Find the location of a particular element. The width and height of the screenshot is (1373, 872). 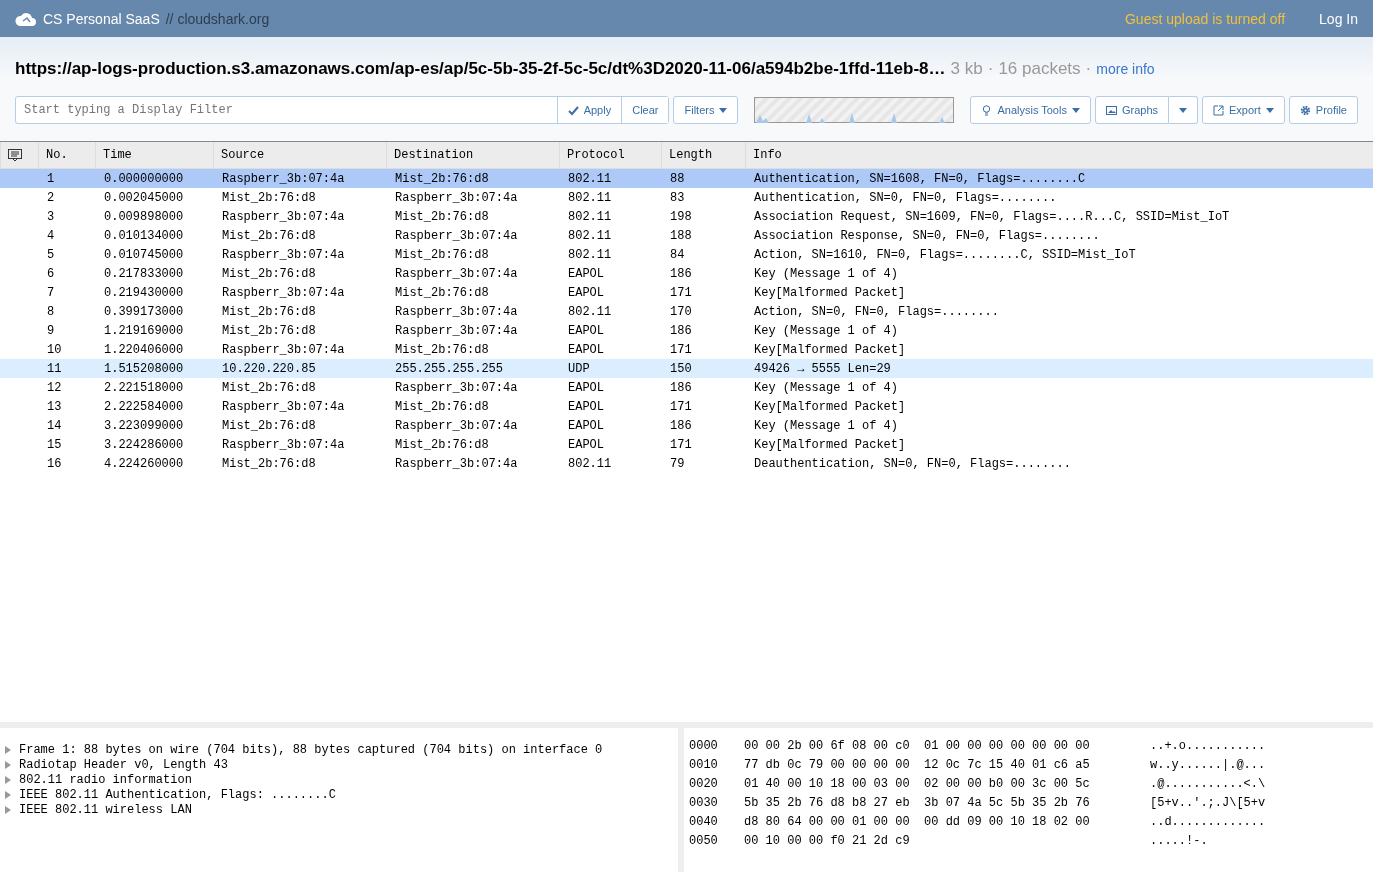

guest-upload-notice: Guest upload is turned off is located at coordinates (1205, 18).